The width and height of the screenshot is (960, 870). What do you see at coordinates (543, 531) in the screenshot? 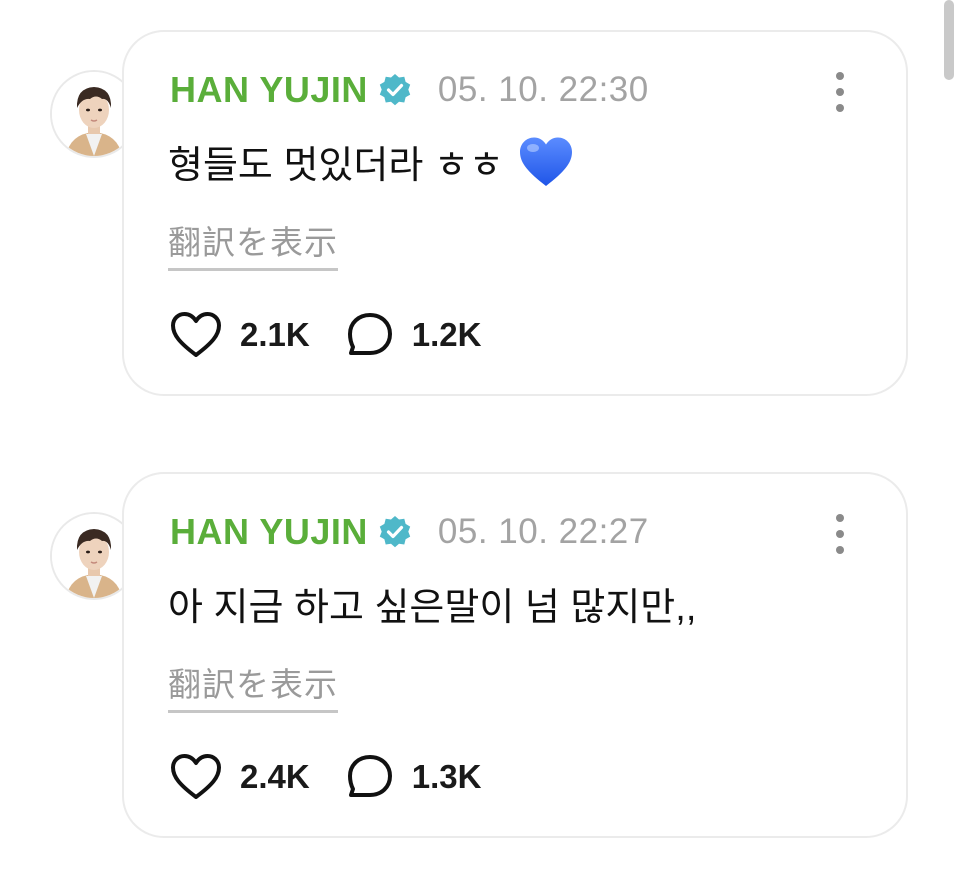
I see `post-timestamp: 05. 10. 22:27` at bounding box center [543, 531].